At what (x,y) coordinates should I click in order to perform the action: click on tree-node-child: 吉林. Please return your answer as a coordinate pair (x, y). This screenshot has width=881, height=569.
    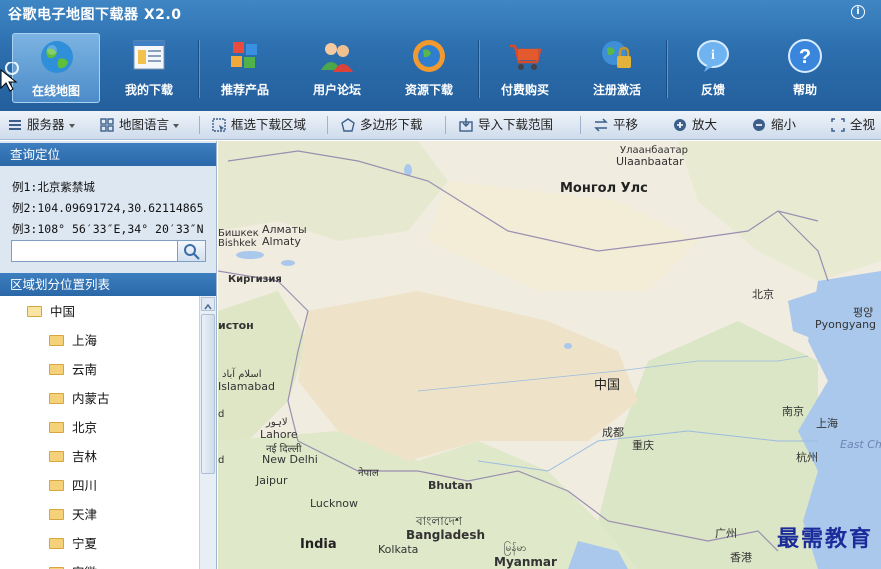
    Looking at the image, I should click on (73, 457).